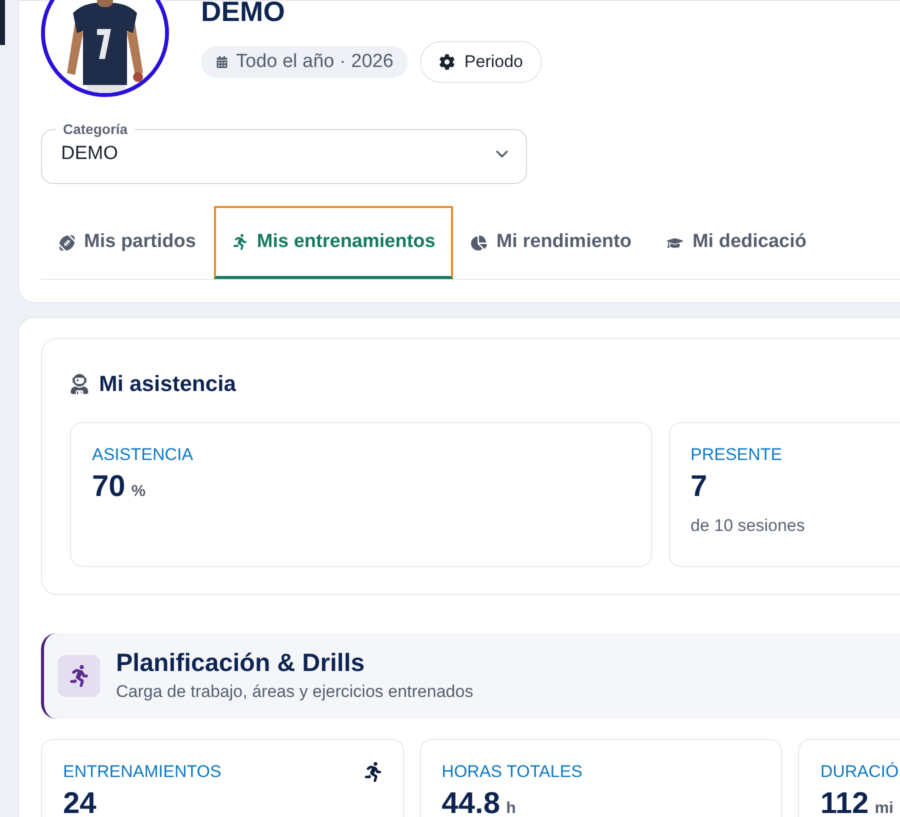 Image resolution: width=900 pixels, height=817 pixels. Describe the element at coordinates (447, 62) in the screenshot. I see `settings-icon` at that location.